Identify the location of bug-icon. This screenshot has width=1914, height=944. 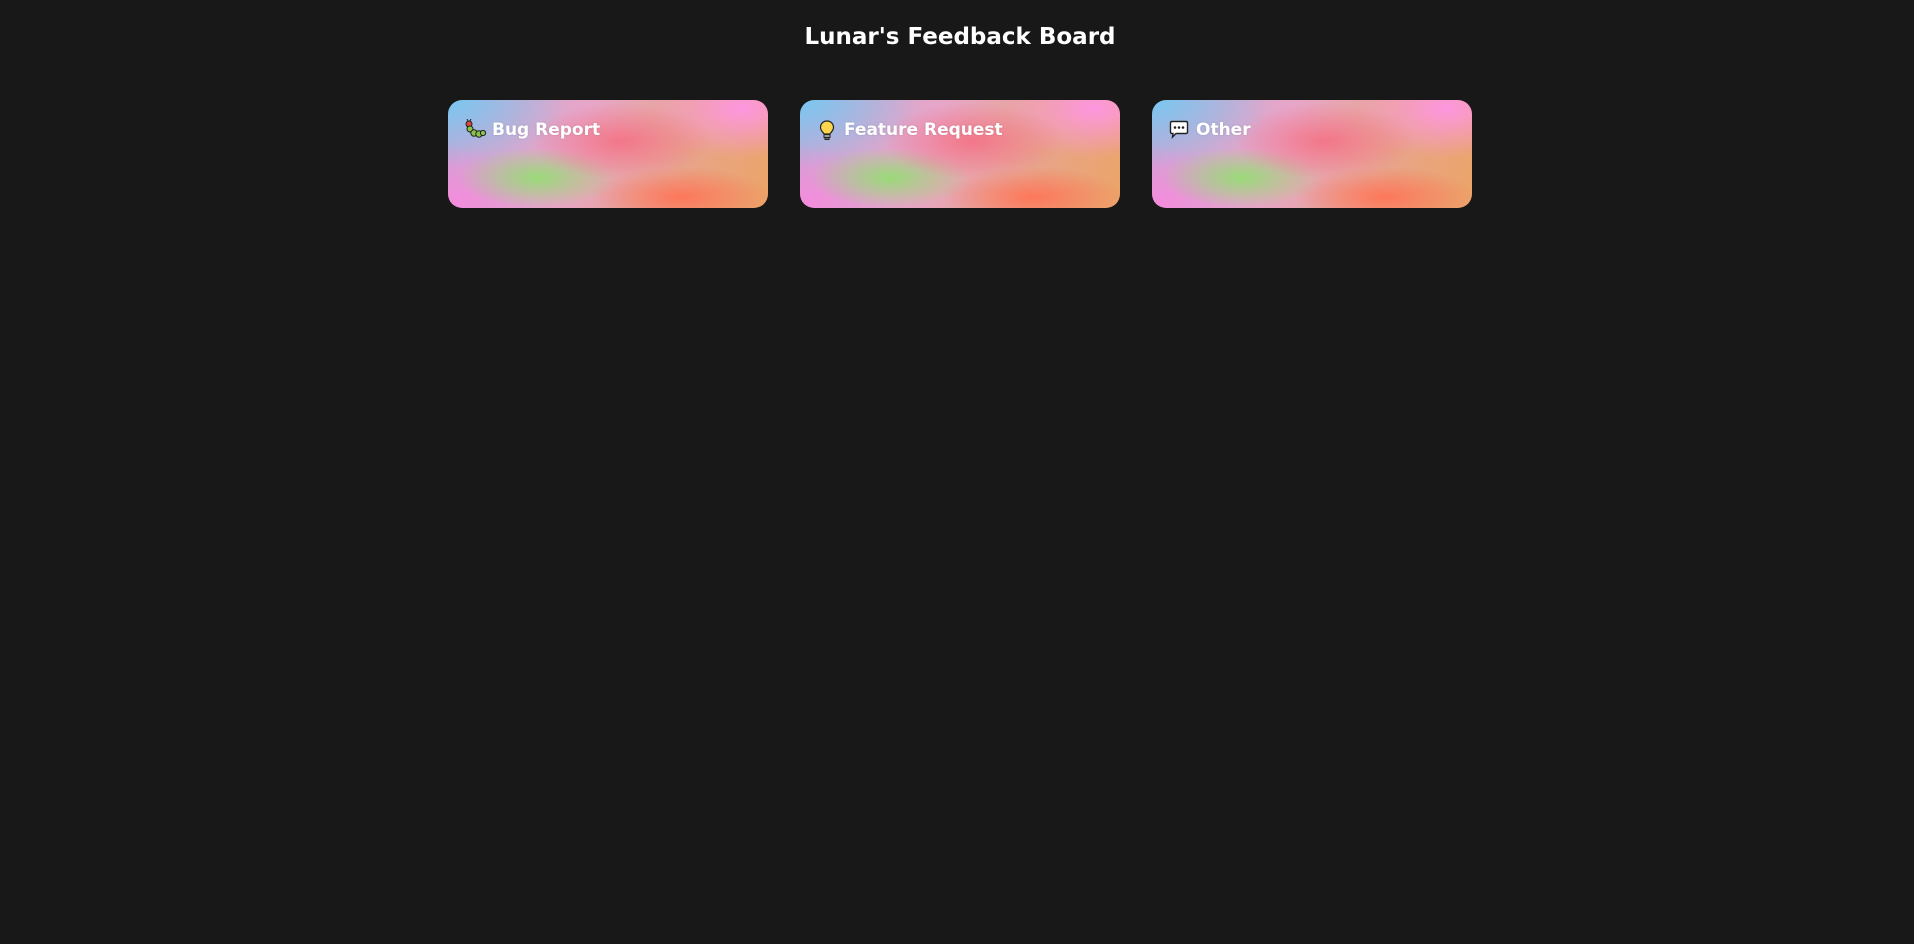
(475, 130).